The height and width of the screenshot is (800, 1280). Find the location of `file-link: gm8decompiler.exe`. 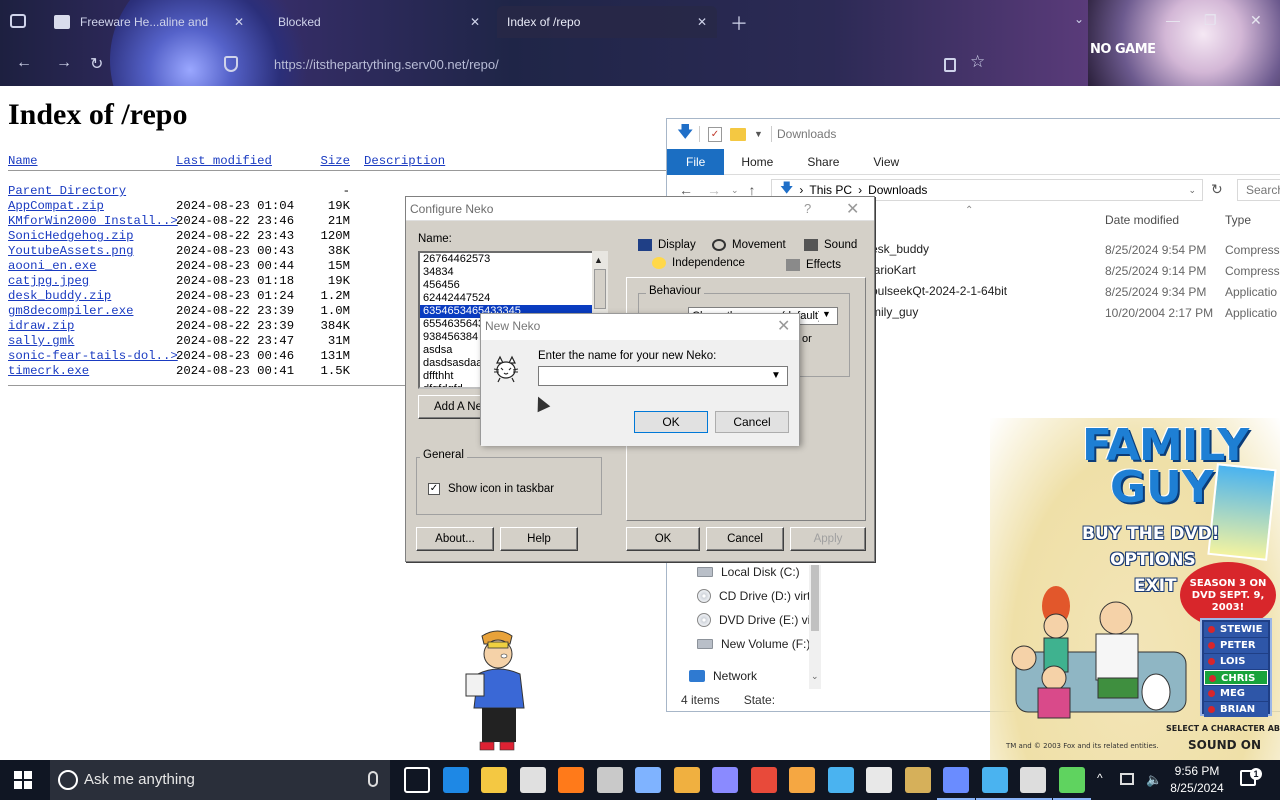

file-link: gm8decompiler.exe is located at coordinates (70, 311).